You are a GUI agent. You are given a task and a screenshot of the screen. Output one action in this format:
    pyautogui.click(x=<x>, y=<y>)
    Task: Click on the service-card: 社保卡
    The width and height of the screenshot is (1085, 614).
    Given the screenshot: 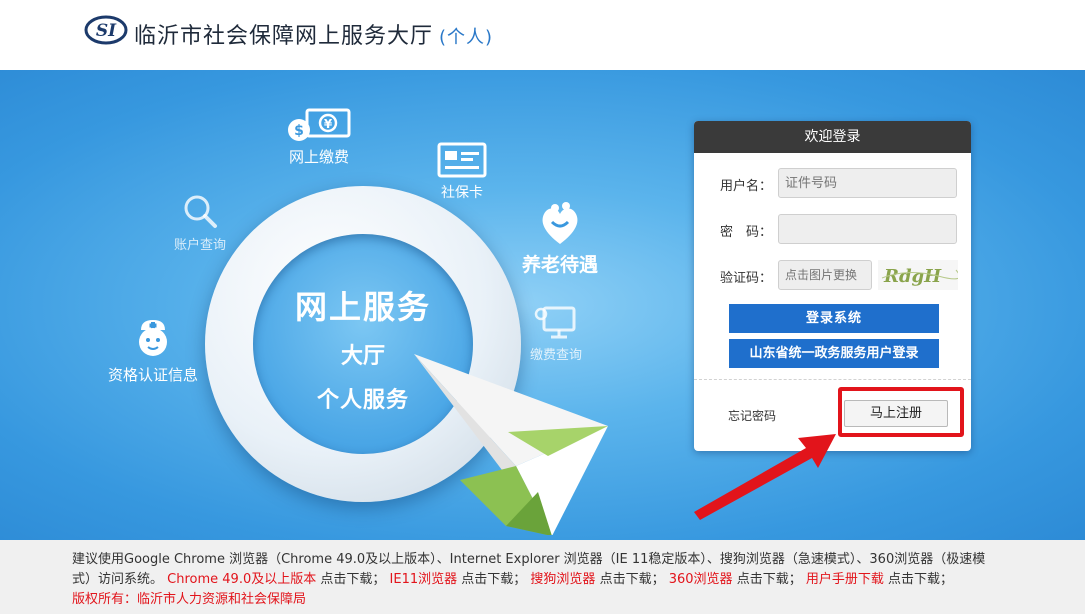 What is the action you would take?
    pyautogui.click(x=462, y=172)
    